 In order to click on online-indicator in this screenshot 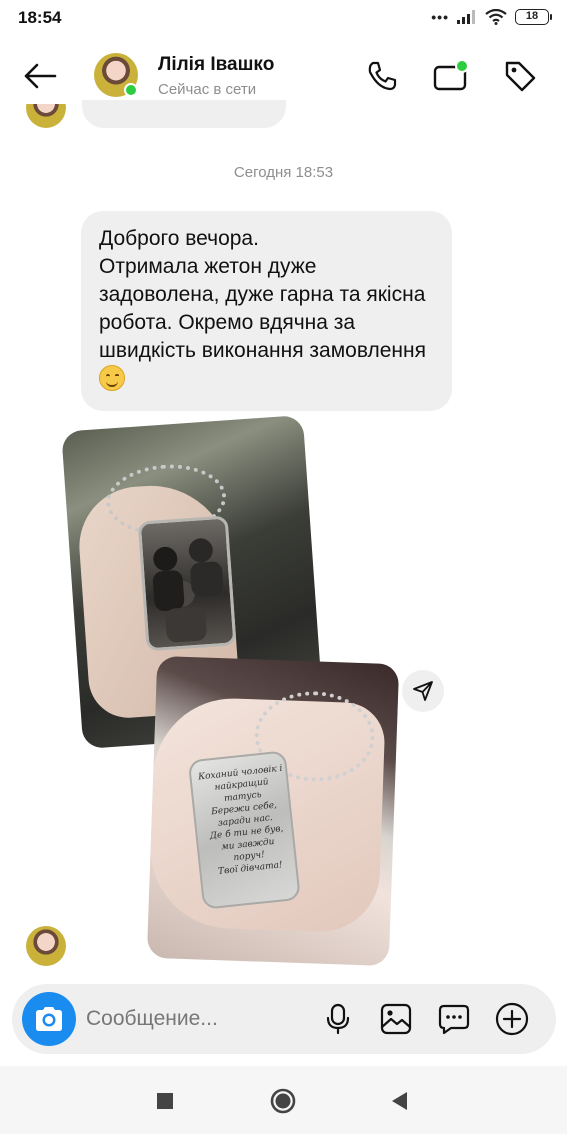, I will do `click(131, 90)`.